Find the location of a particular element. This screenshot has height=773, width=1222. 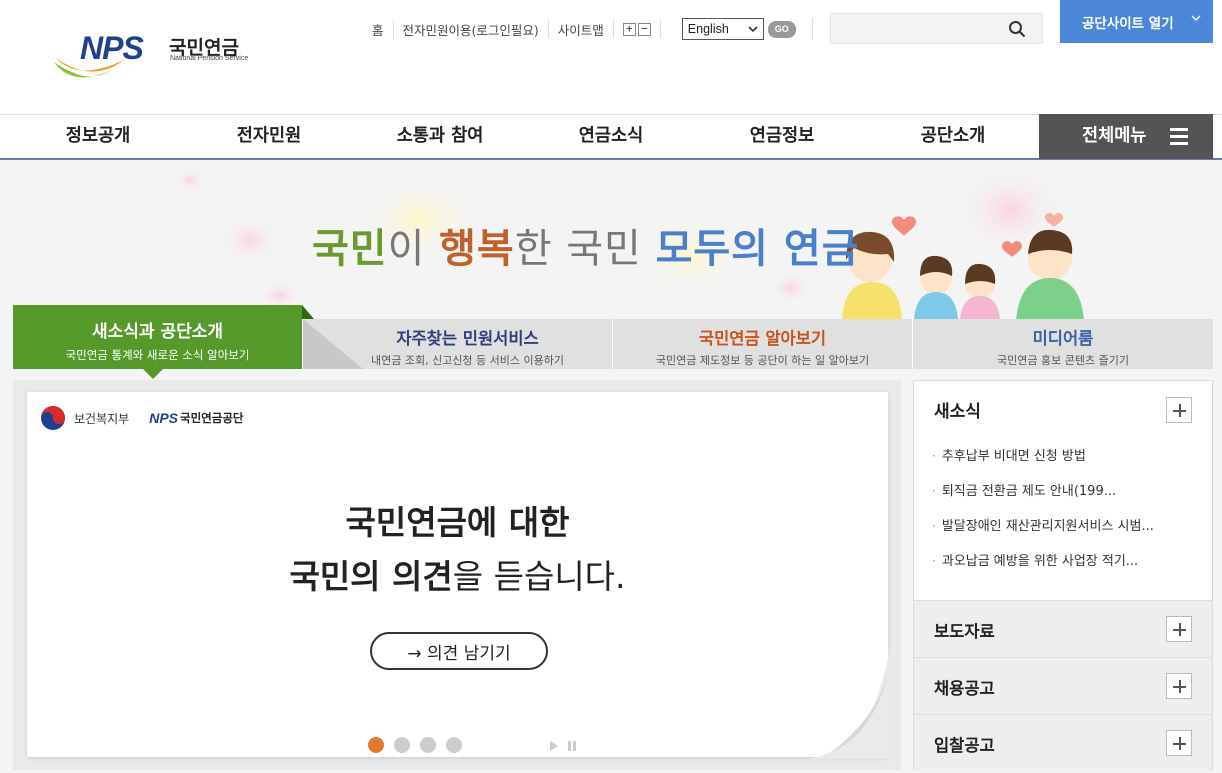

news-more-plus-icon is located at coordinates (1179, 410).